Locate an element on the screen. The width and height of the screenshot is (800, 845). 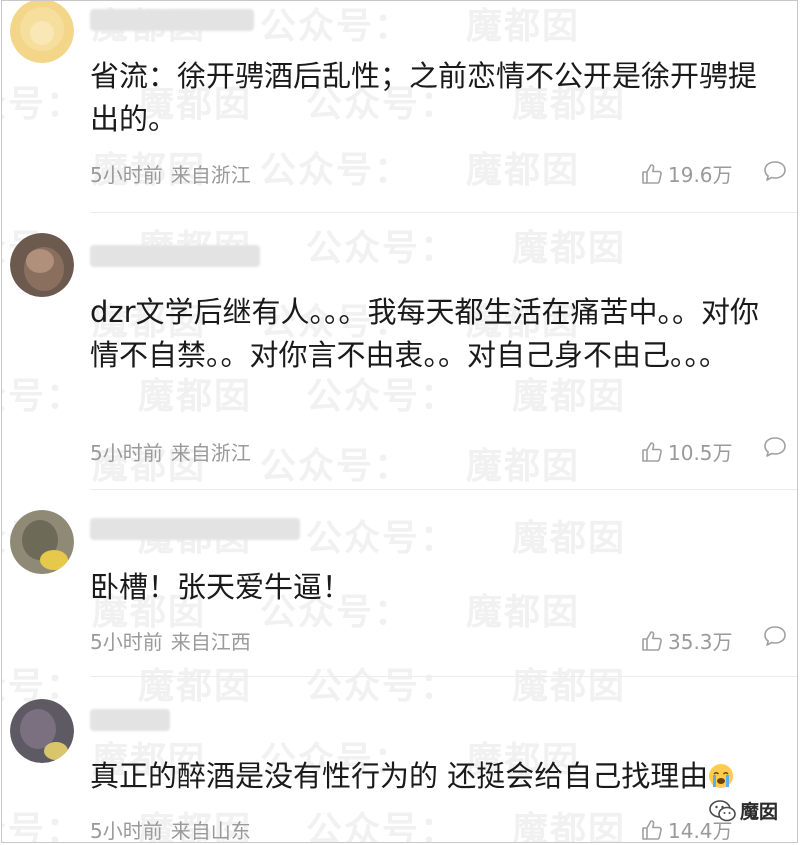
comment-meta: 5小时前 来自山东 is located at coordinates (170, 829).